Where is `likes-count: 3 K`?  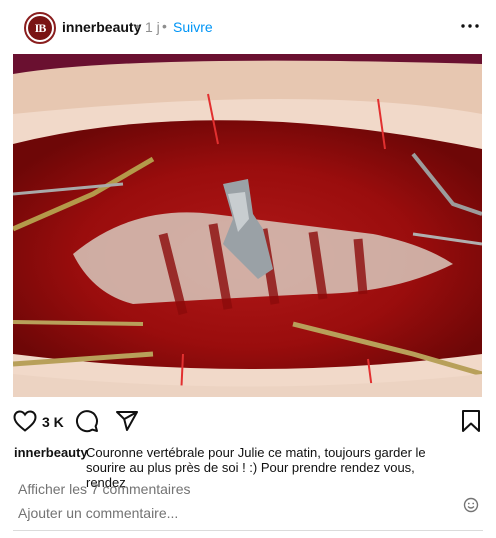 likes-count: 3 K is located at coordinates (53, 422).